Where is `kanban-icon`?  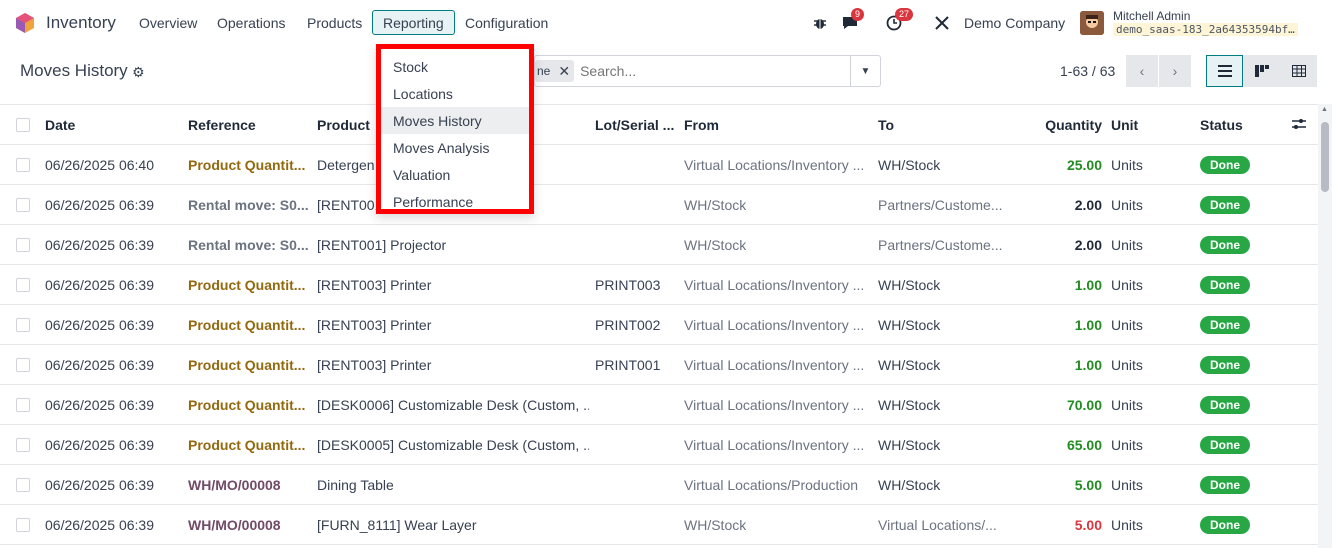 kanban-icon is located at coordinates (1261, 71).